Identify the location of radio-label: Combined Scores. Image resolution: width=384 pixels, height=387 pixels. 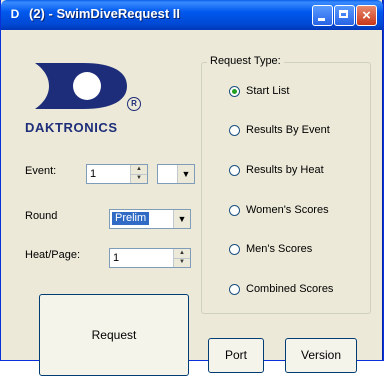
(290, 289).